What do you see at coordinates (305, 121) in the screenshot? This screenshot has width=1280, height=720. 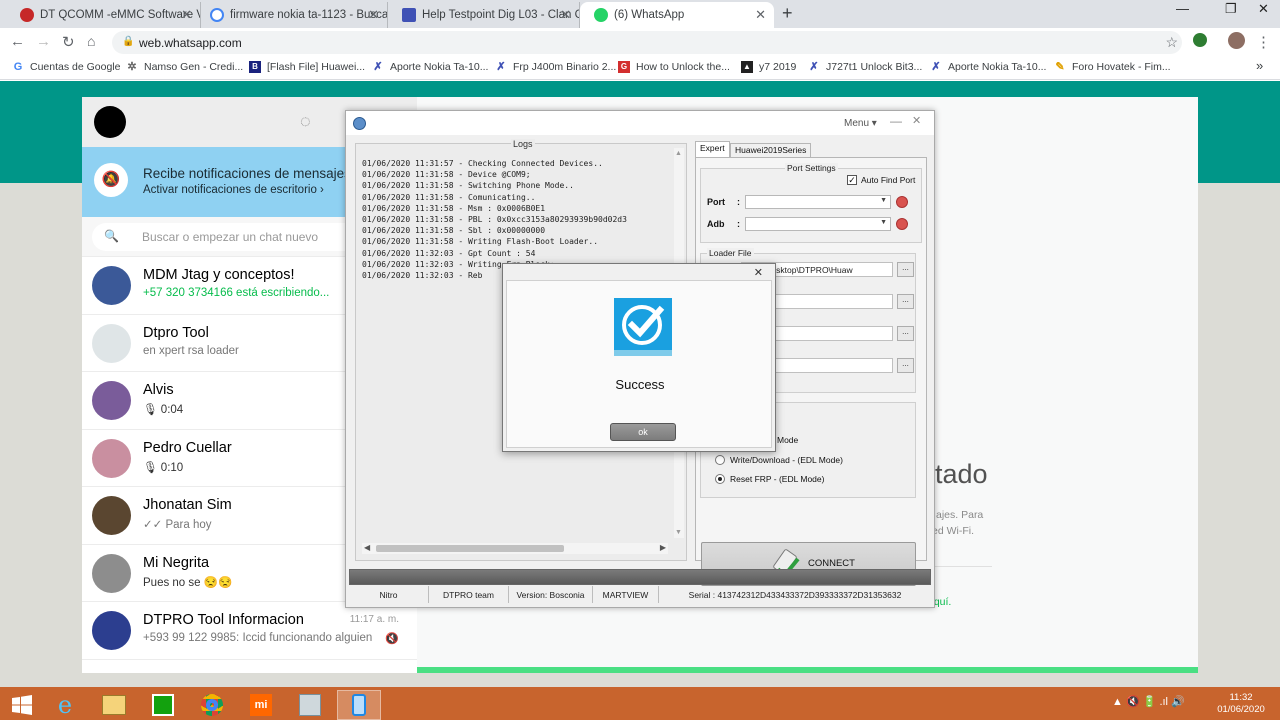 I see `status-icon: ◌` at bounding box center [305, 121].